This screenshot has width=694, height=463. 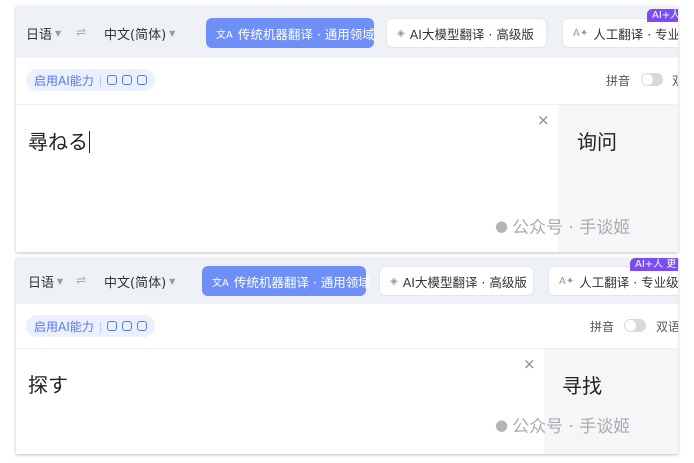 What do you see at coordinates (347, 326) in the screenshot?
I see `ai-controls-row: 启用AI能力 | 拼音 双语` at bounding box center [347, 326].